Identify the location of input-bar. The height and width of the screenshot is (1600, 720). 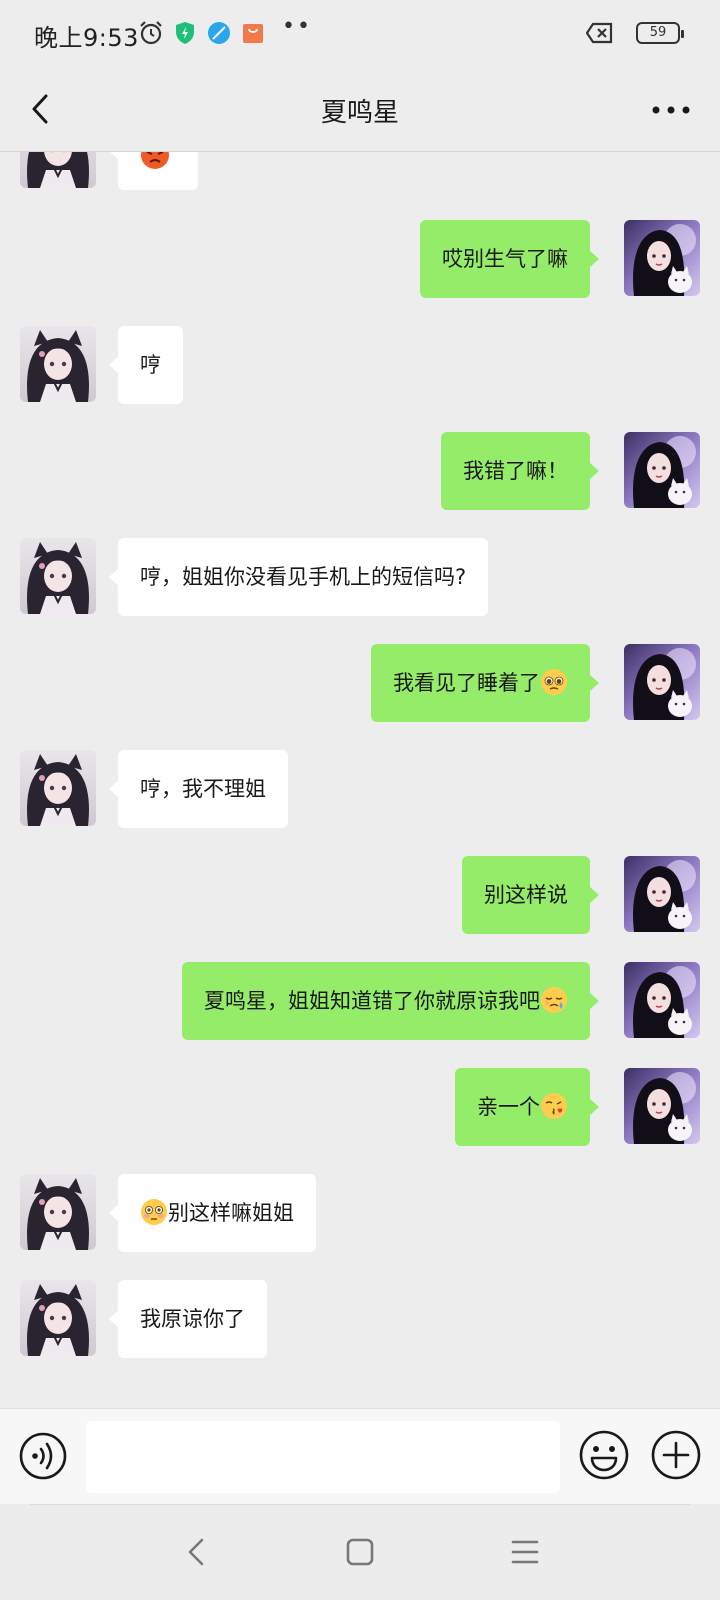
(360, 1456).